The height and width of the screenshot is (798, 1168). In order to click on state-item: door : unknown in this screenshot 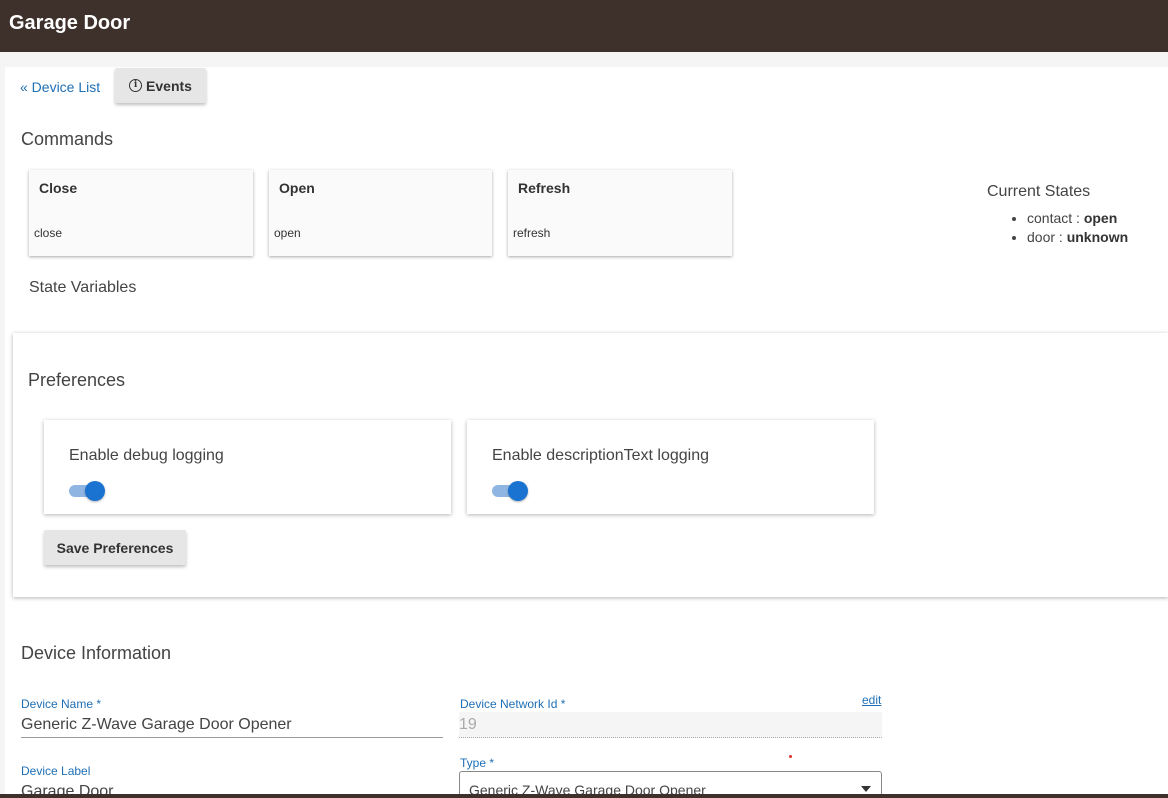, I will do `click(1077, 237)`.